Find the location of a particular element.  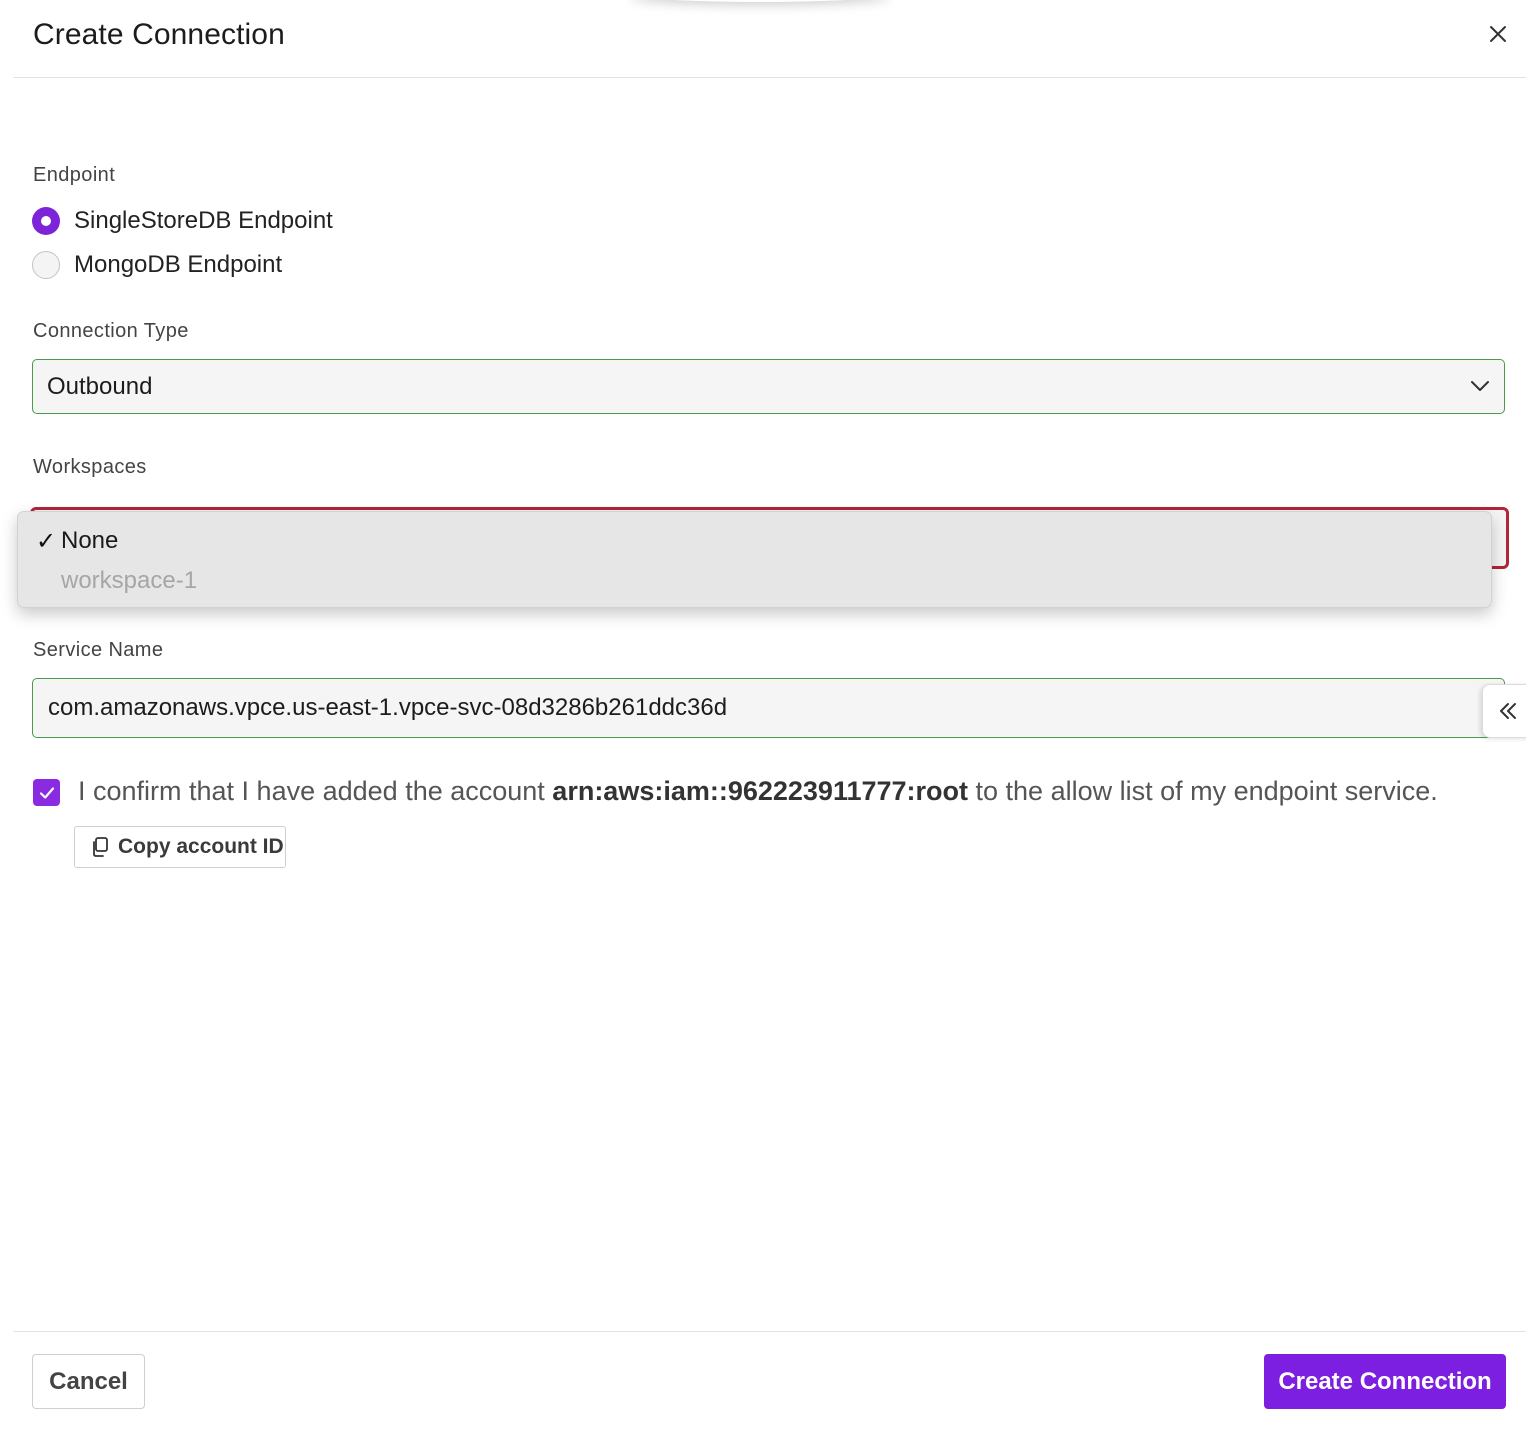

connection-type-select: Outbound is located at coordinates (768, 386).